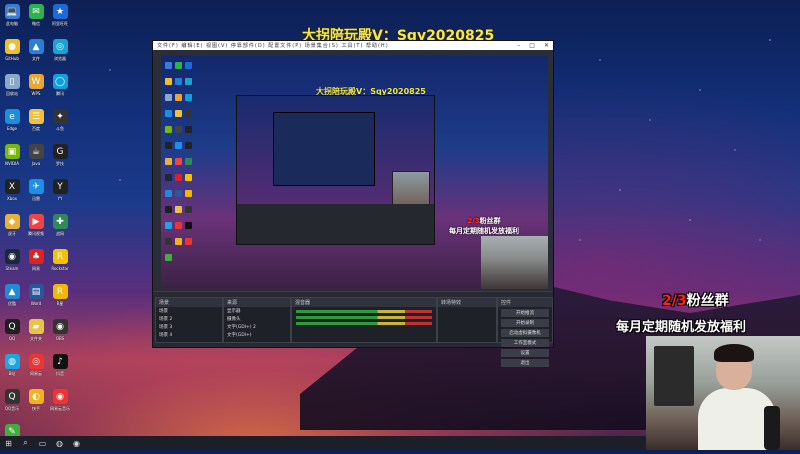  What do you see at coordinates (12, 404) in the screenshot?
I see `desktop-icon: Q QQ音乐` at bounding box center [12, 404].